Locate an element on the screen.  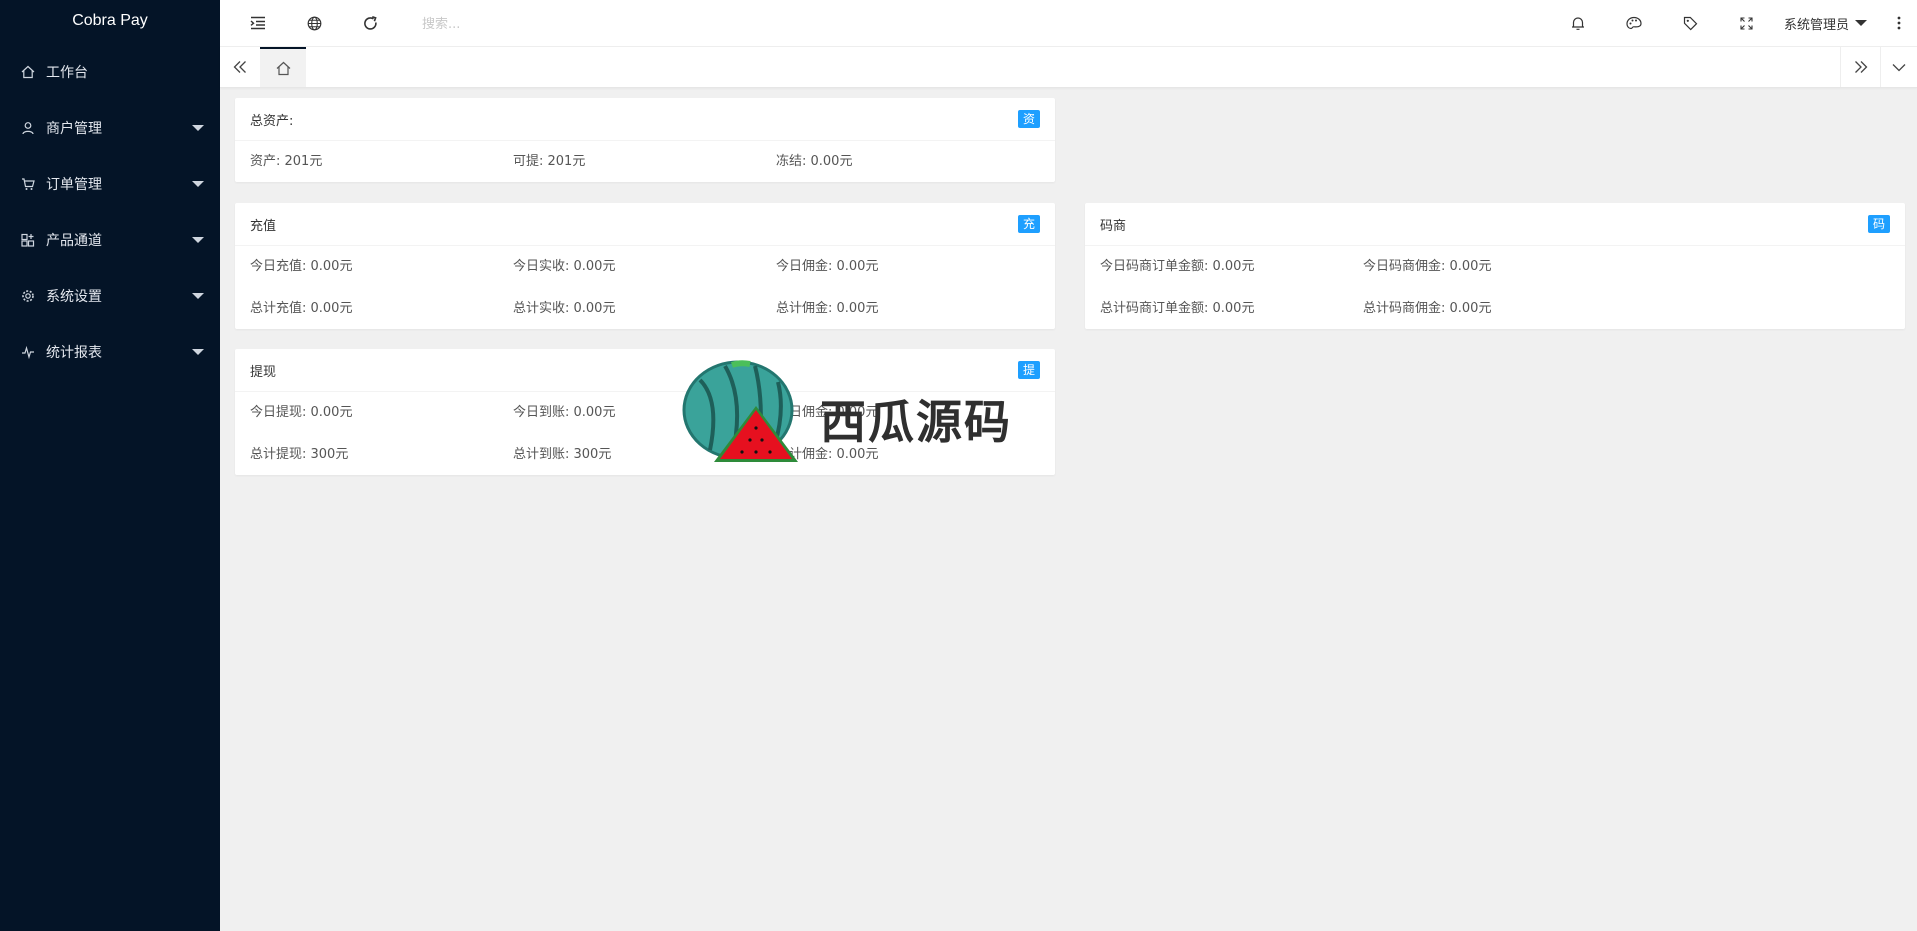
menu-fold-icon is located at coordinates (258, 23).